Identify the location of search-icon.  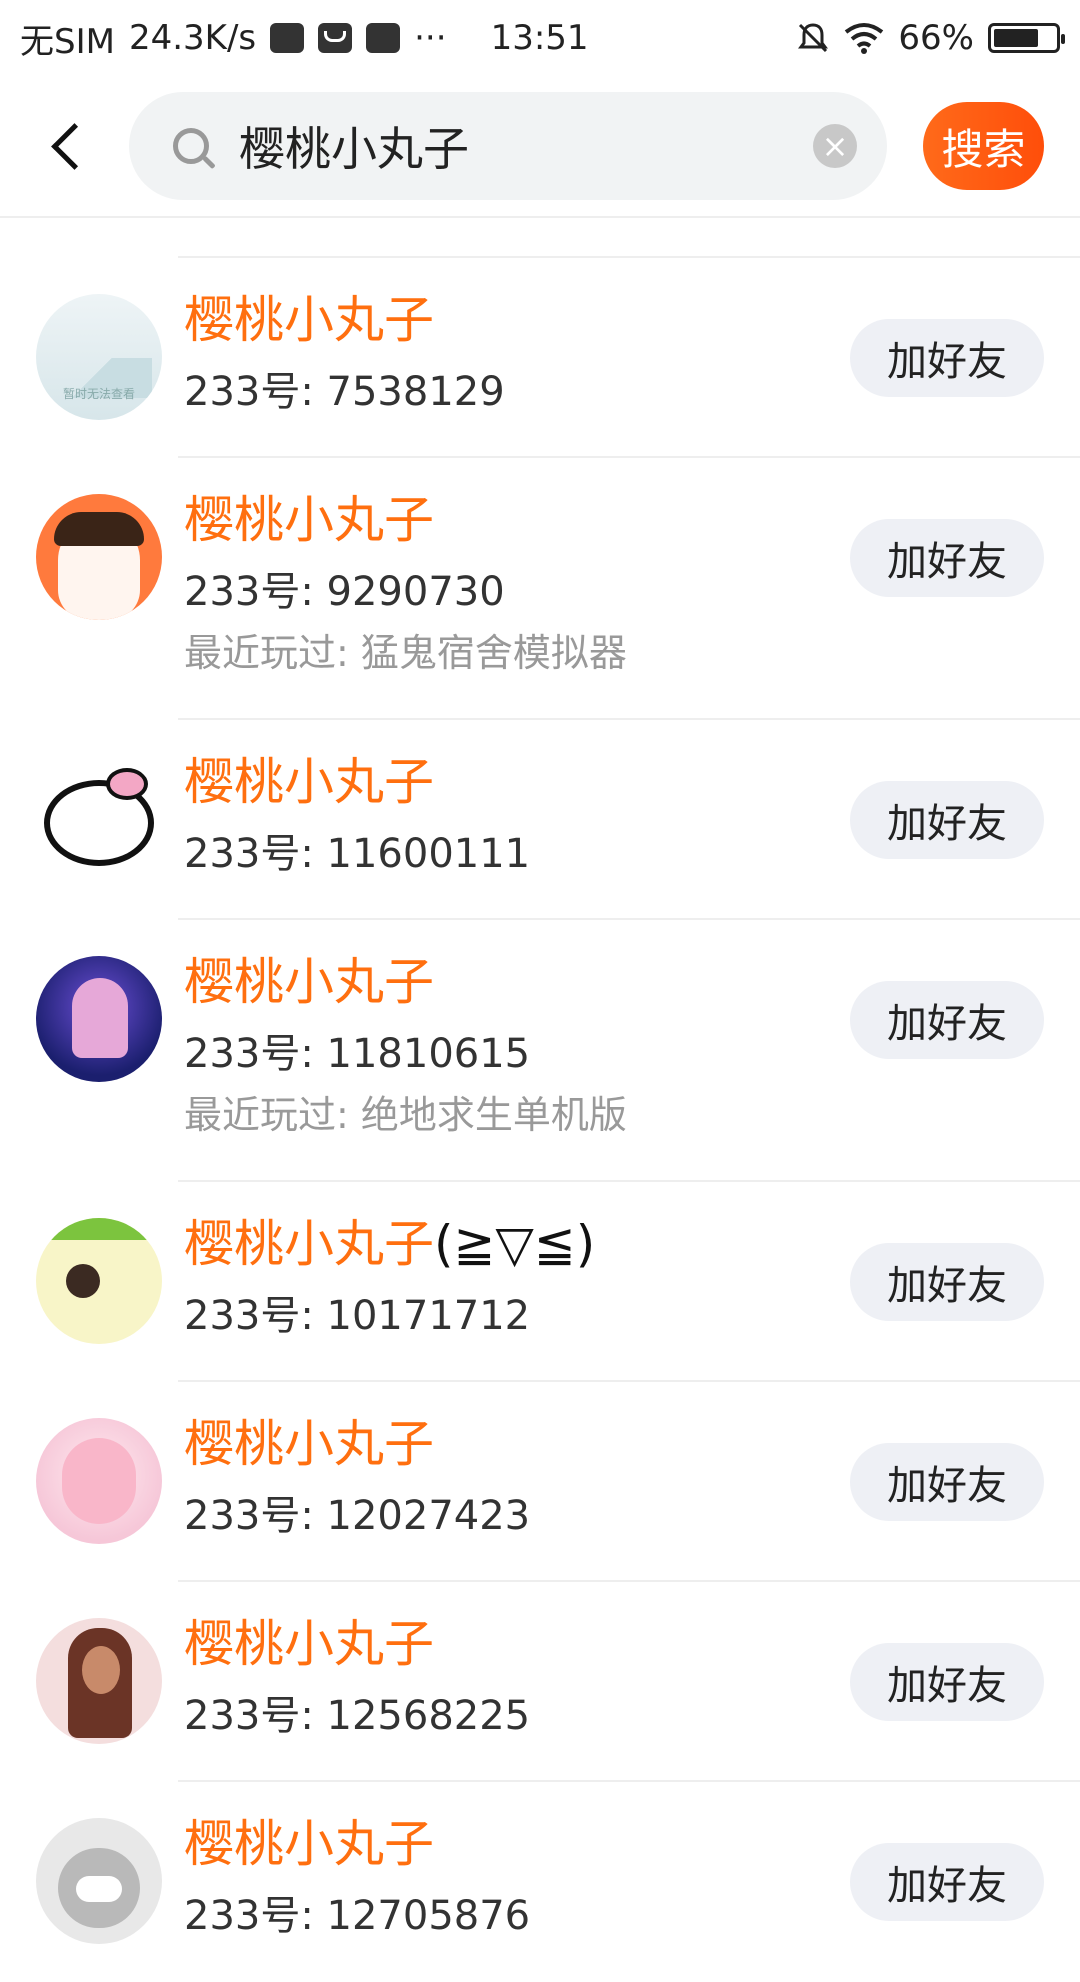
(191, 146).